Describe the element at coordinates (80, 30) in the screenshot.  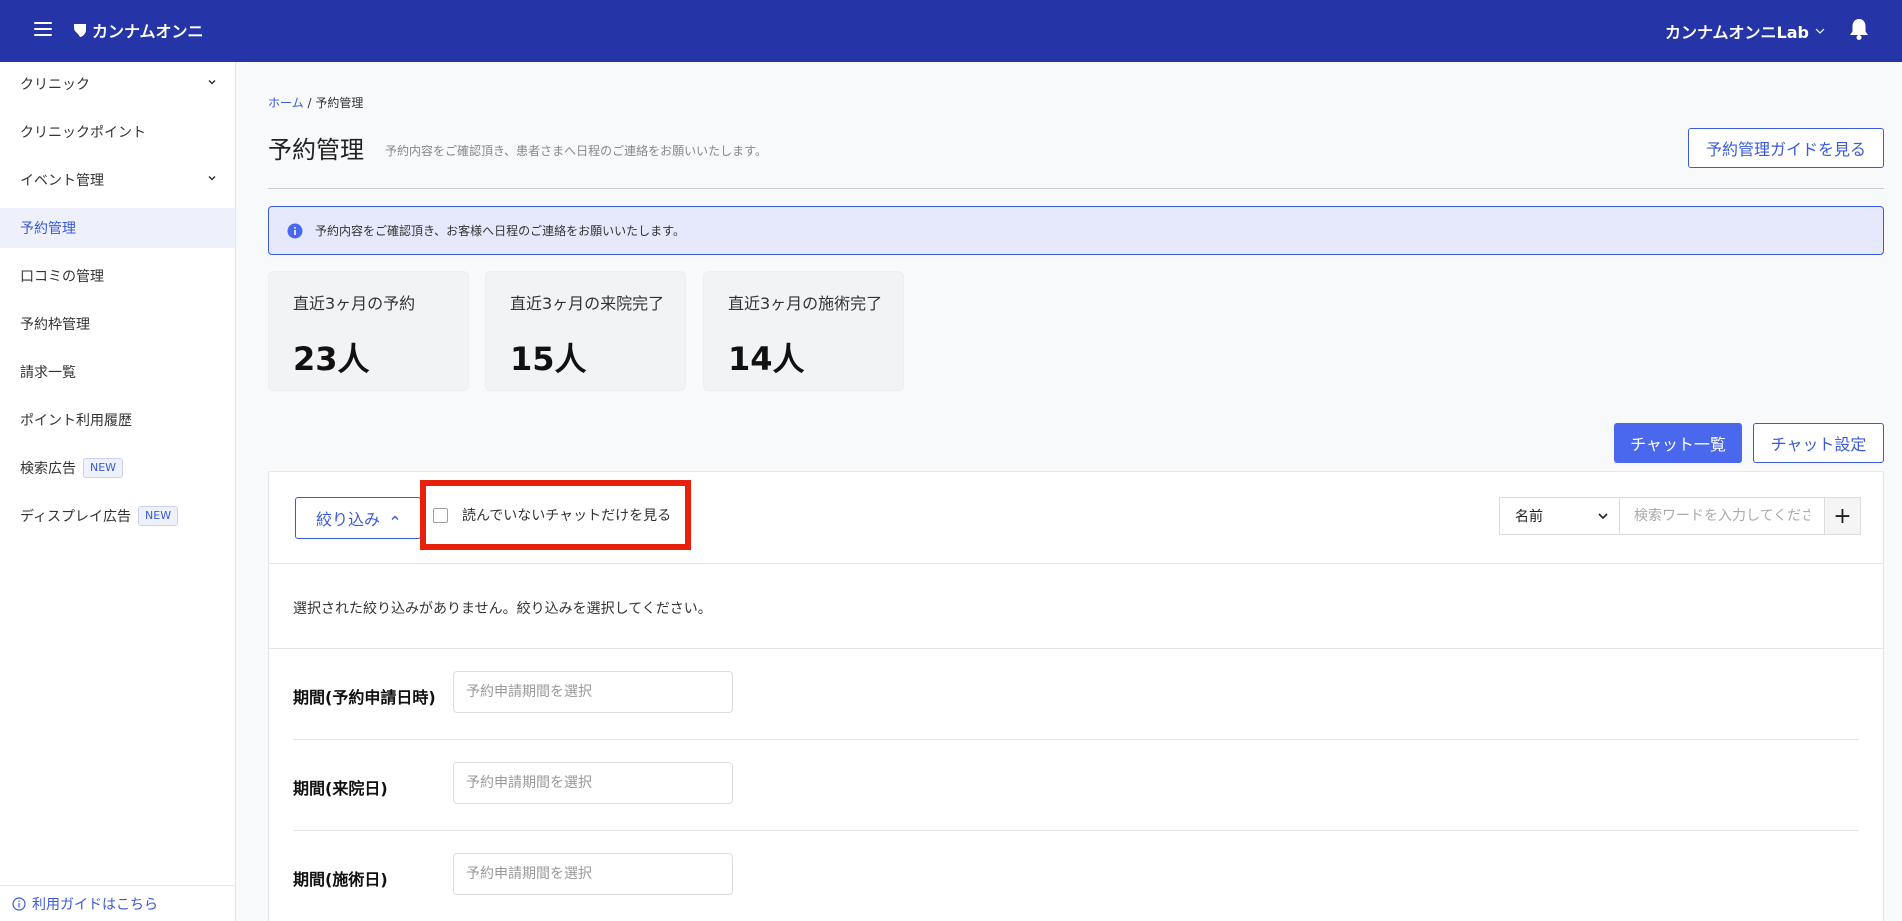
I see `heart-logo-icon` at that location.